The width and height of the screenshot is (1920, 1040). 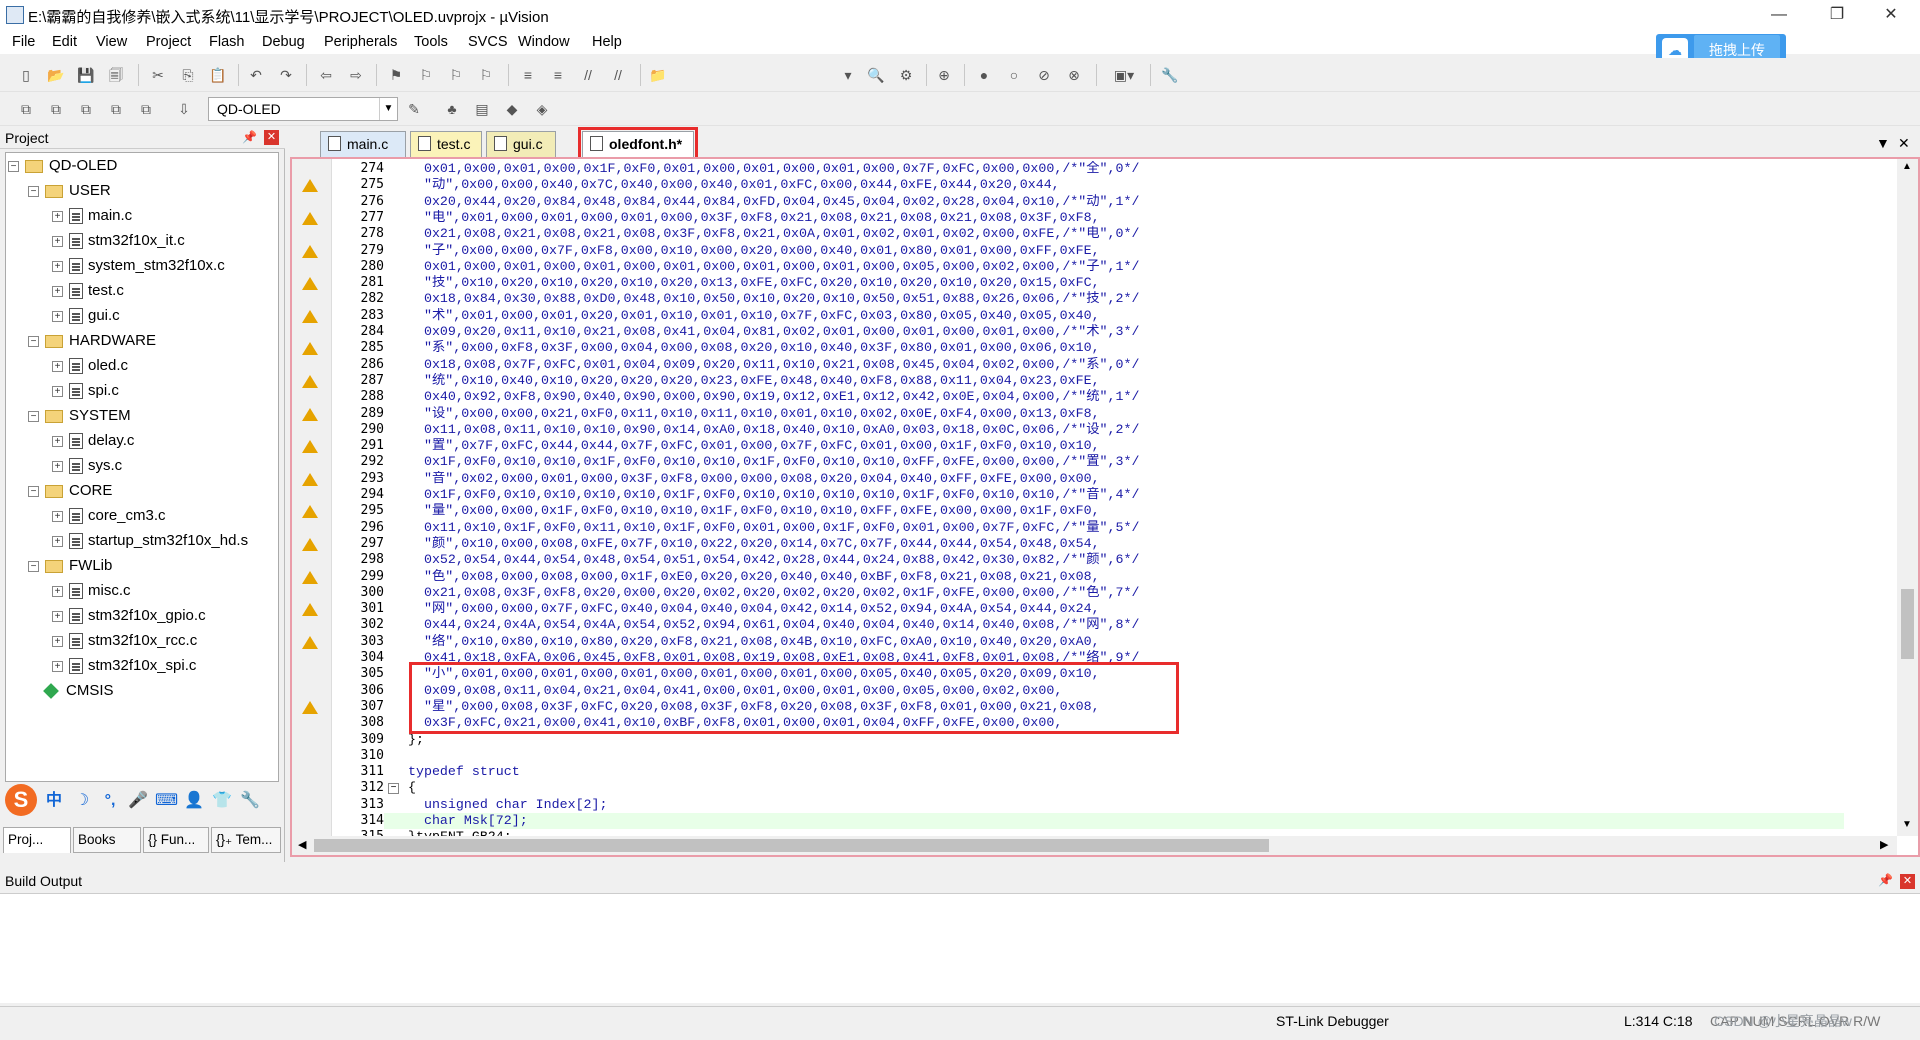 What do you see at coordinates (286, 75) in the screenshot?
I see `redo-icon: ↷` at bounding box center [286, 75].